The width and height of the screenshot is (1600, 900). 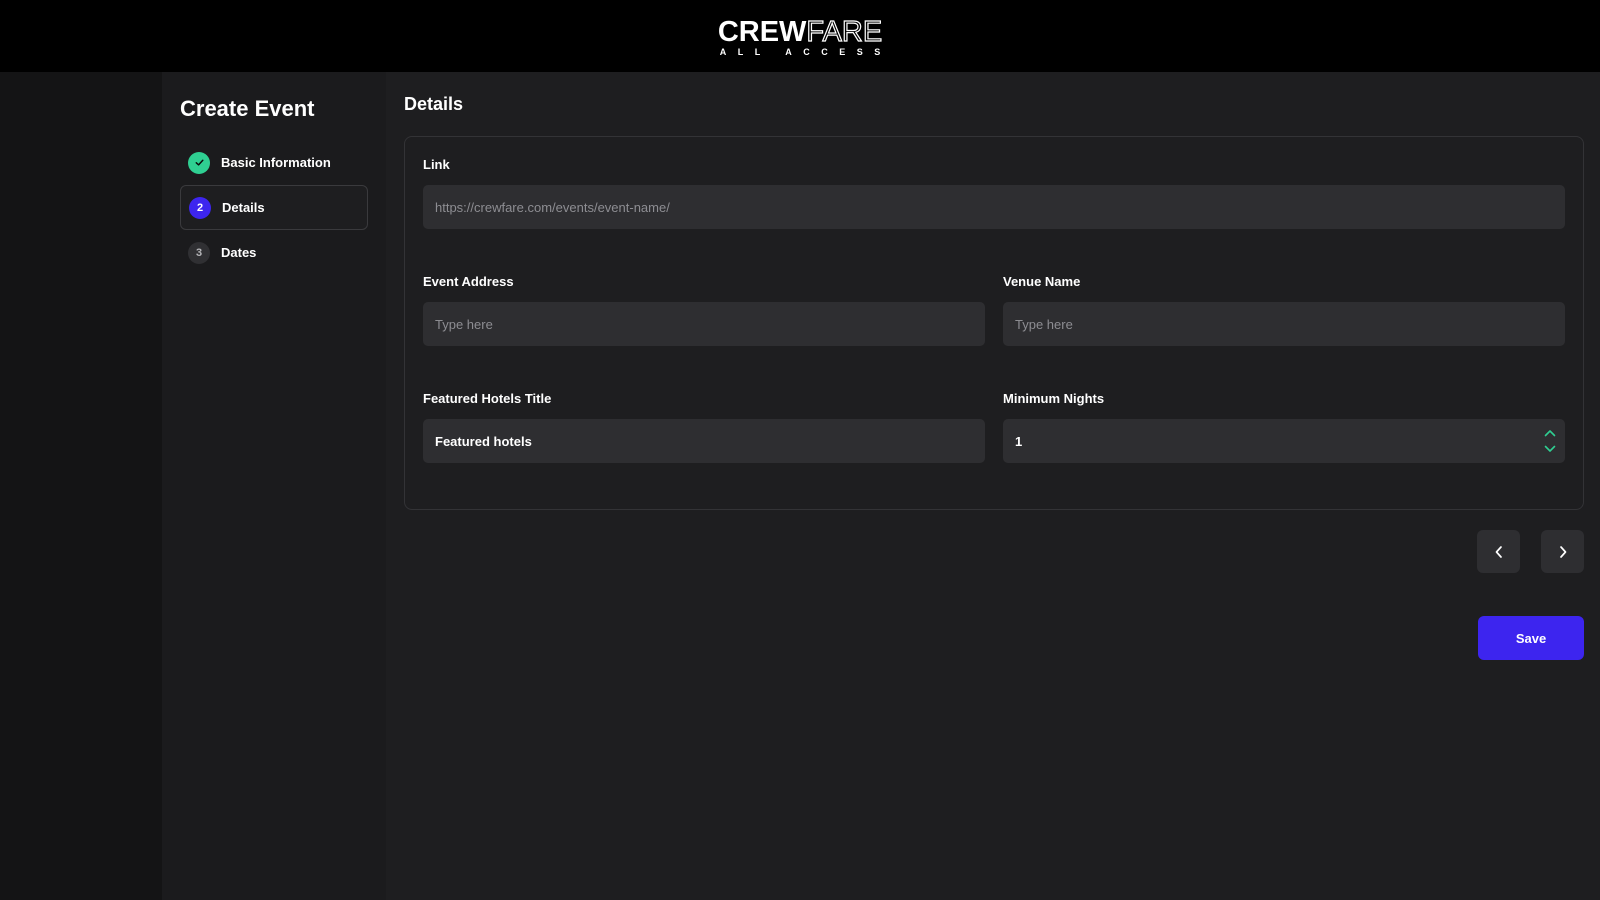 What do you see at coordinates (994, 207) in the screenshot?
I see `link-input` at bounding box center [994, 207].